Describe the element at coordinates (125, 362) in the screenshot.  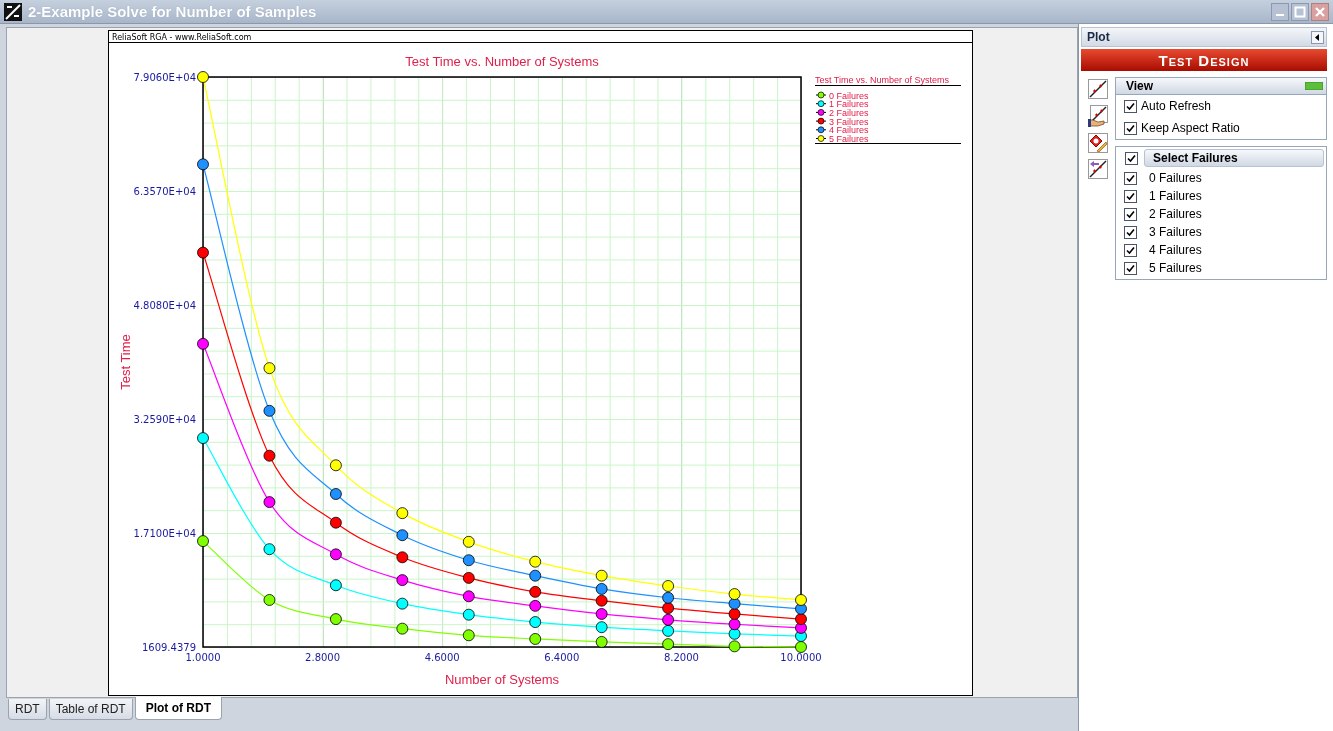
I see `y-axis-label: Test Time` at that location.